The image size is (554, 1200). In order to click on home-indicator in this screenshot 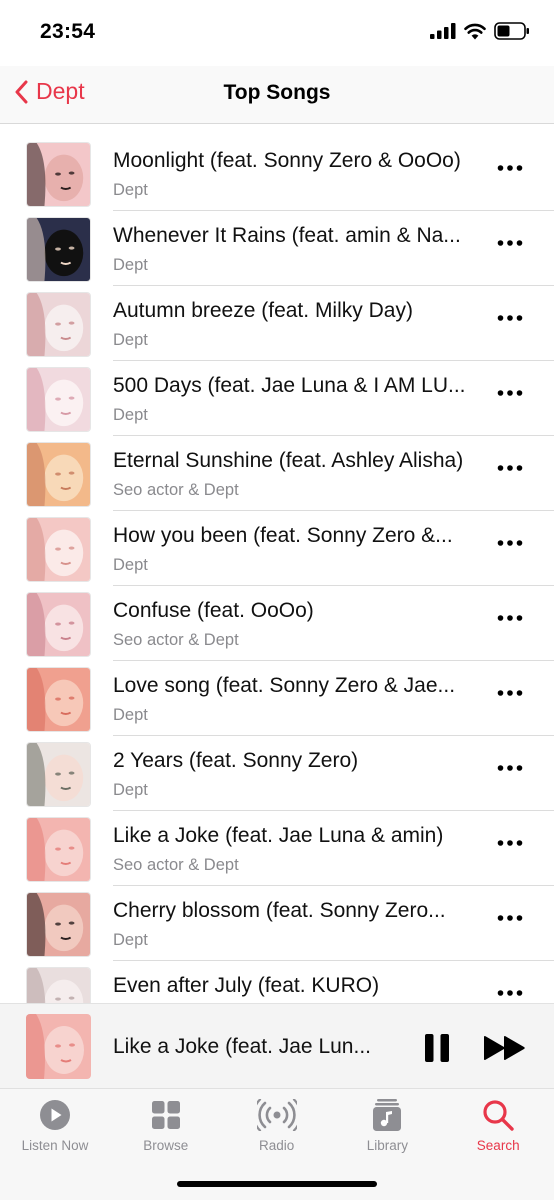, I will do `click(277, 1184)`.